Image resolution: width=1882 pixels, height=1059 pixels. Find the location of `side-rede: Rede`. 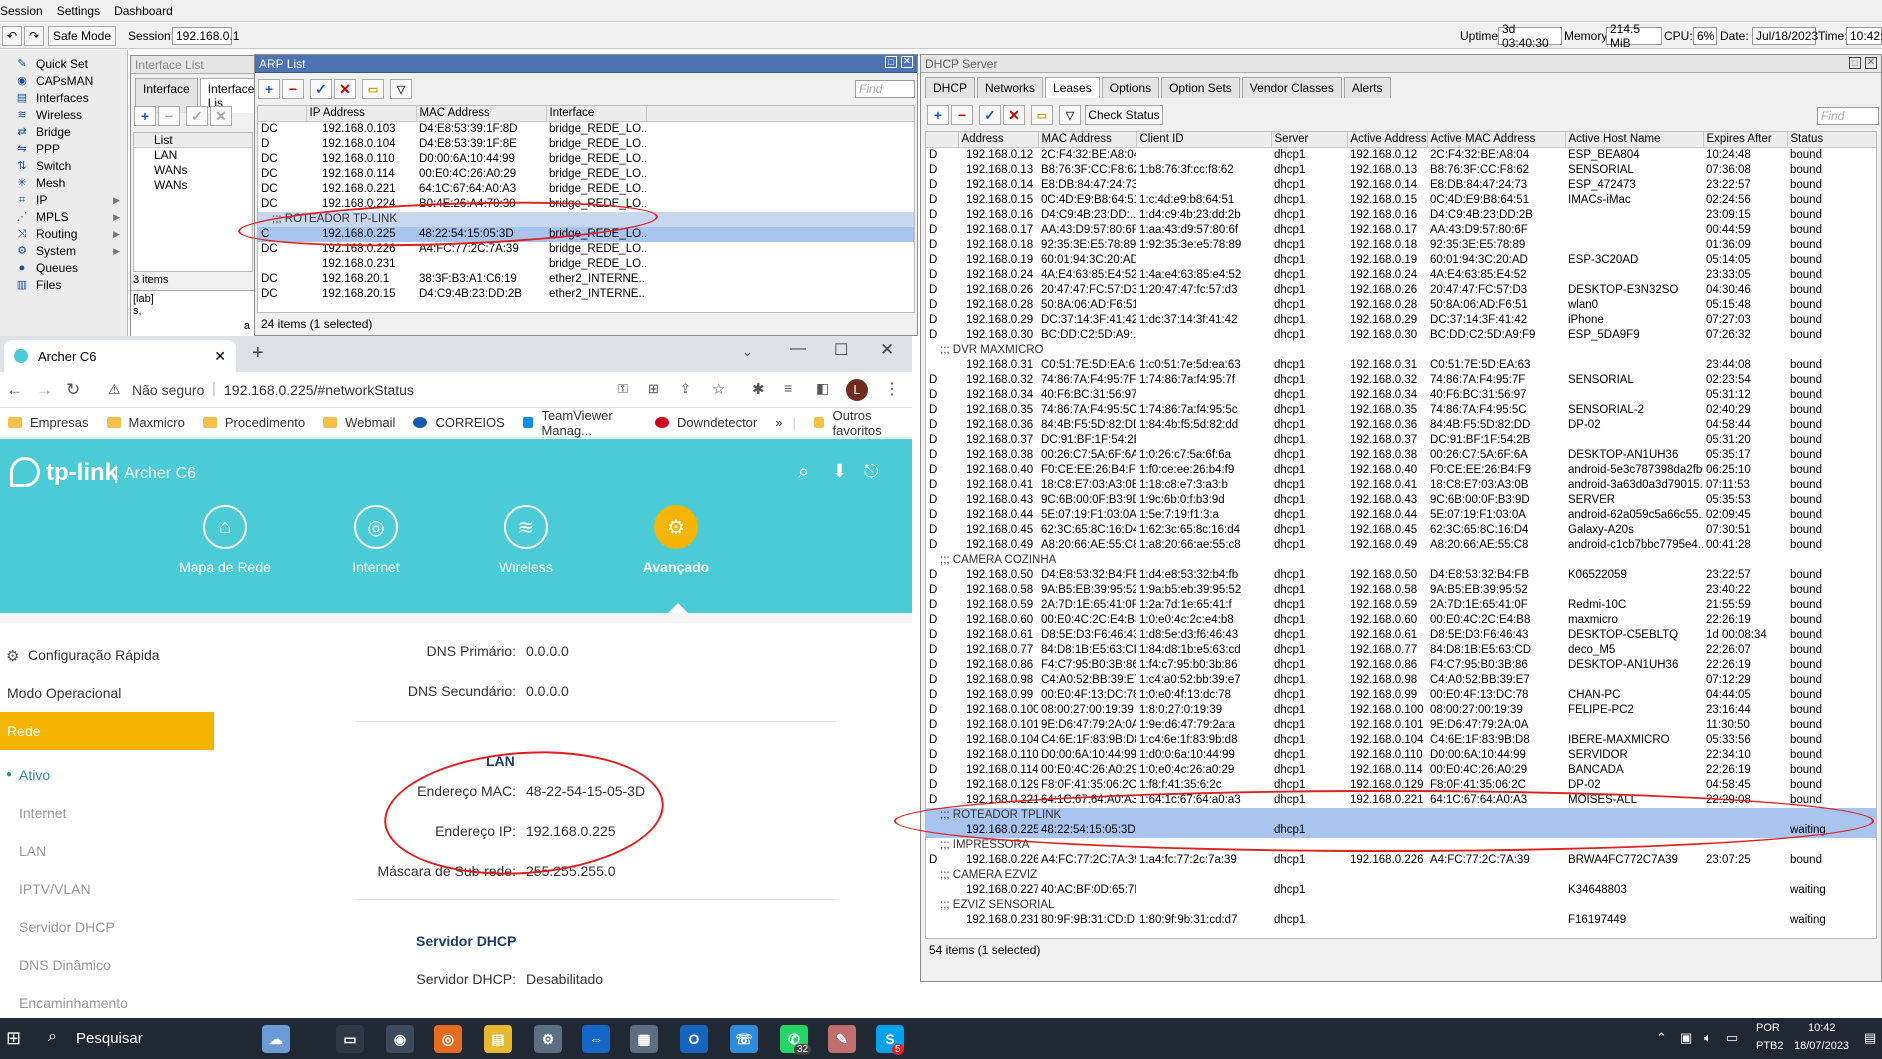

side-rede: Rede is located at coordinates (23, 731).